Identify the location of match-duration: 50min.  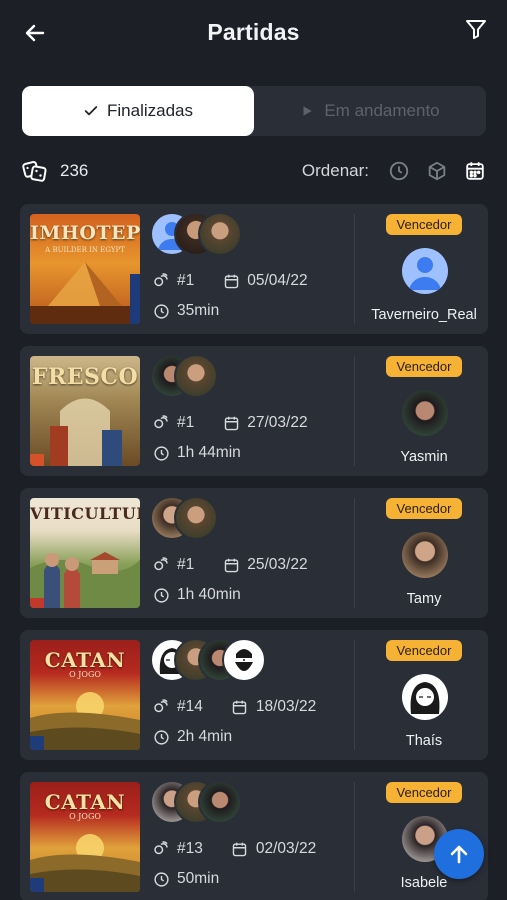
(198, 878).